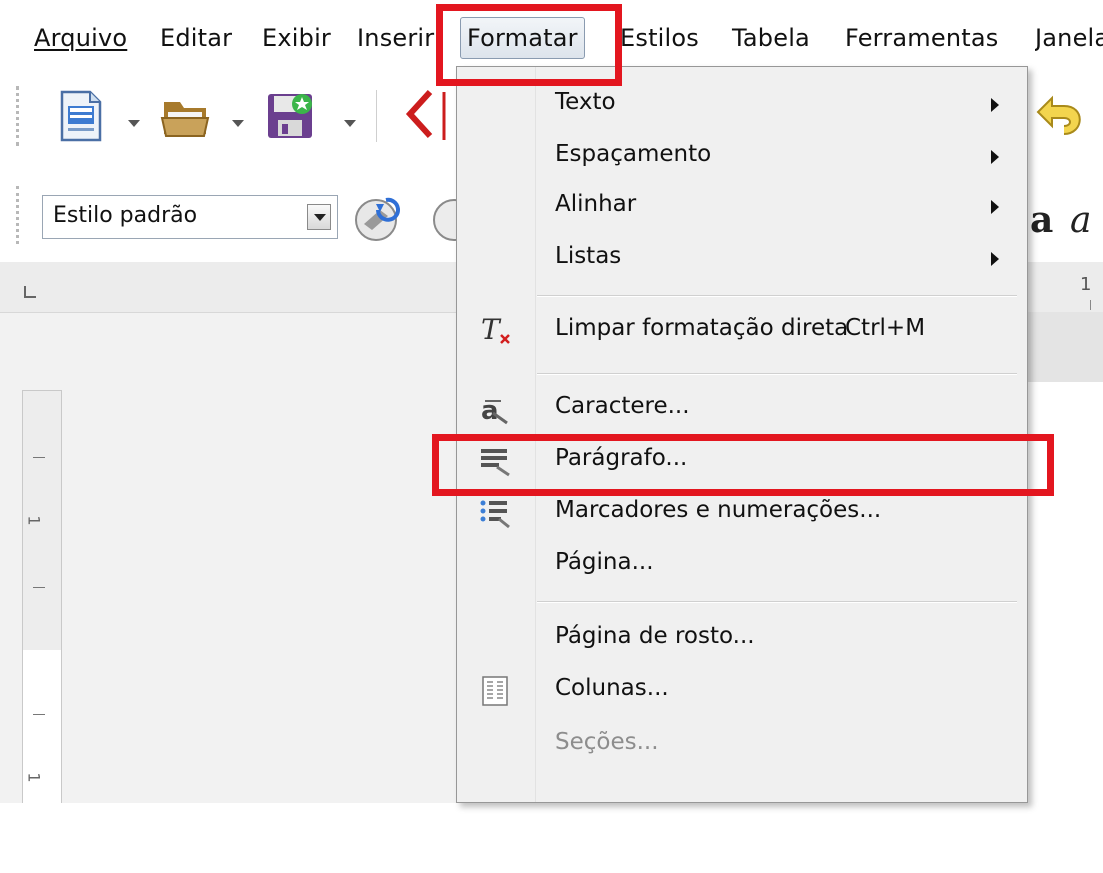 Image resolution: width=1103 pixels, height=873 pixels. I want to click on character-icon: a, so click(496, 409).